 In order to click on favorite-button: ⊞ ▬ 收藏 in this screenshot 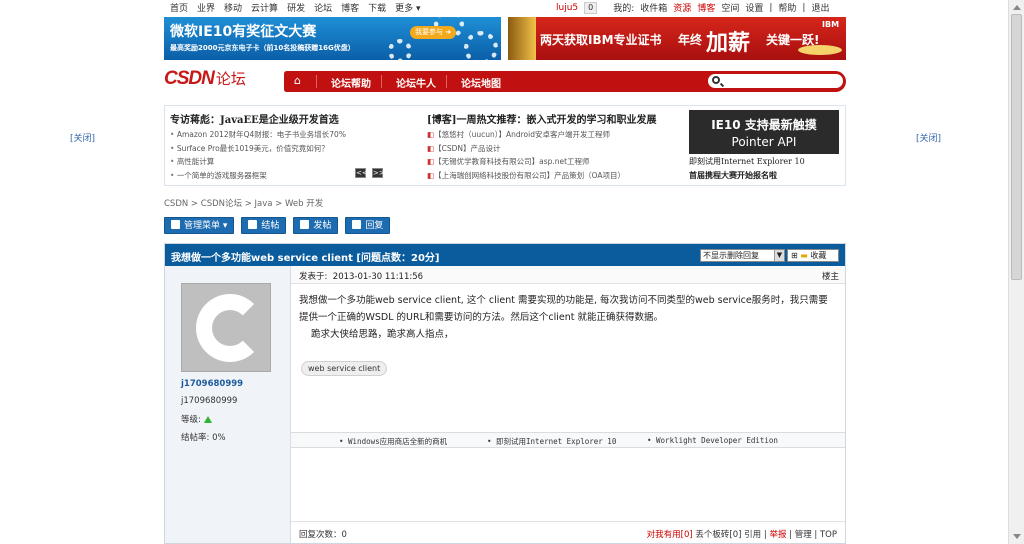, I will do `click(813, 255)`.